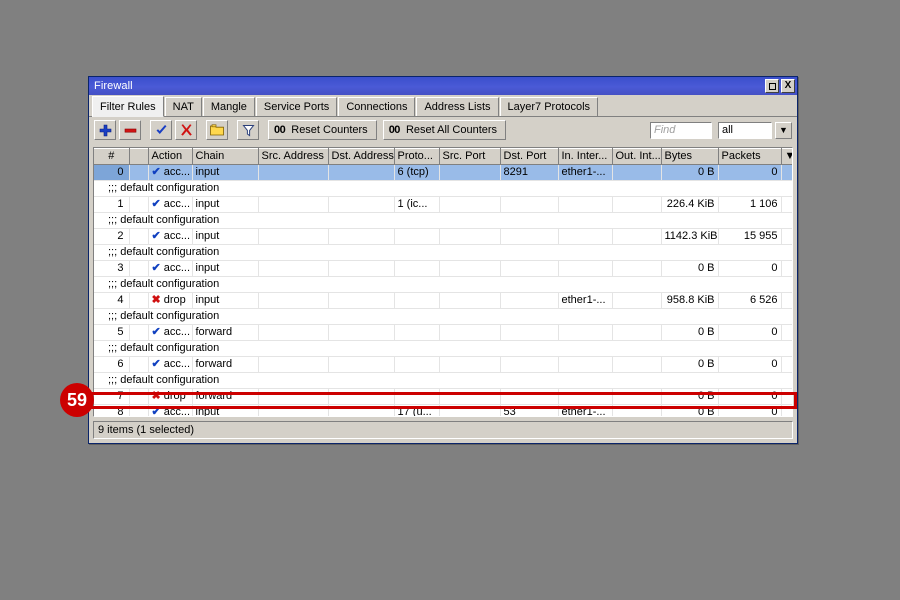  What do you see at coordinates (217, 130) in the screenshot?
I see `comment-button` at bounding box center [217, 130].